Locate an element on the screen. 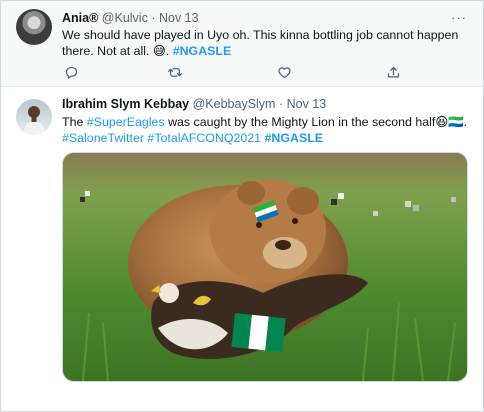  hashtag-link: #TotalAFCONQ2021 is located at coordinates (204, 138).